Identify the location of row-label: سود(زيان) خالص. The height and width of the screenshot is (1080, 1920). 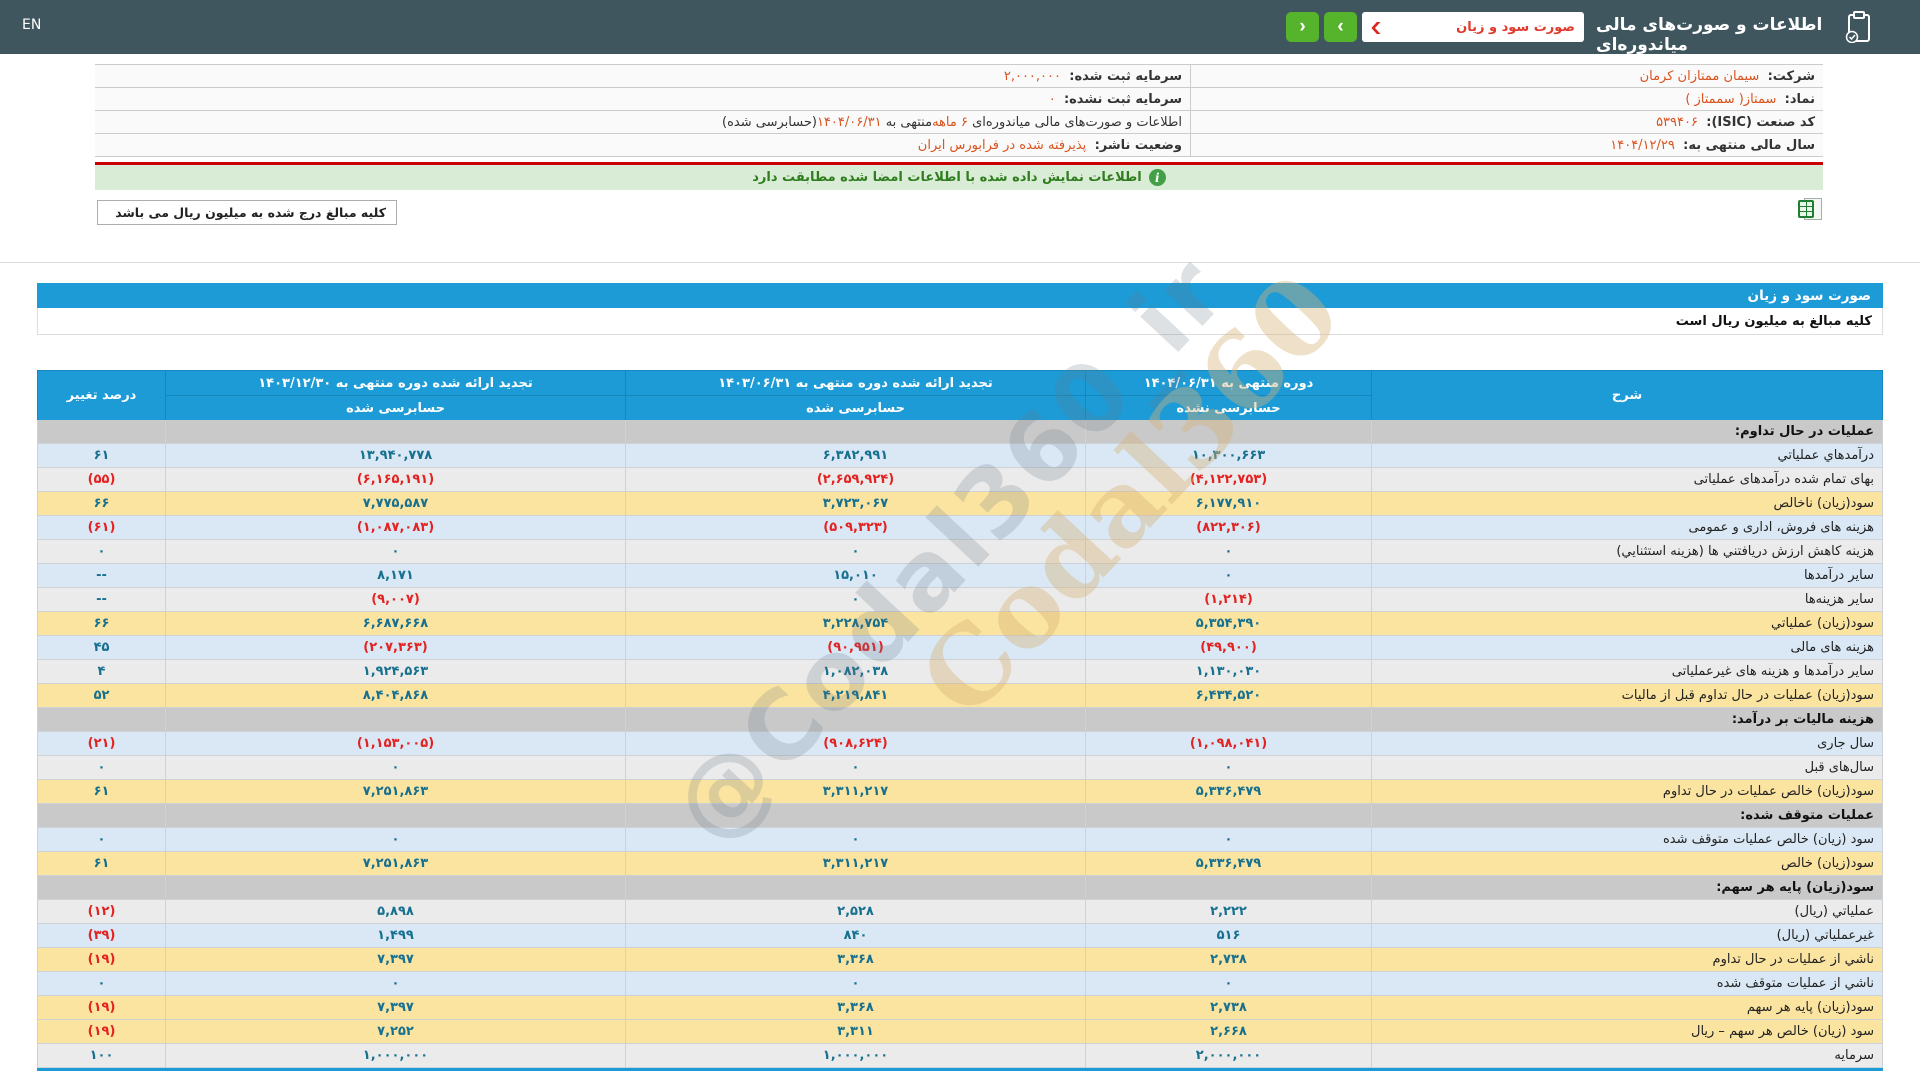
(1627, 863).